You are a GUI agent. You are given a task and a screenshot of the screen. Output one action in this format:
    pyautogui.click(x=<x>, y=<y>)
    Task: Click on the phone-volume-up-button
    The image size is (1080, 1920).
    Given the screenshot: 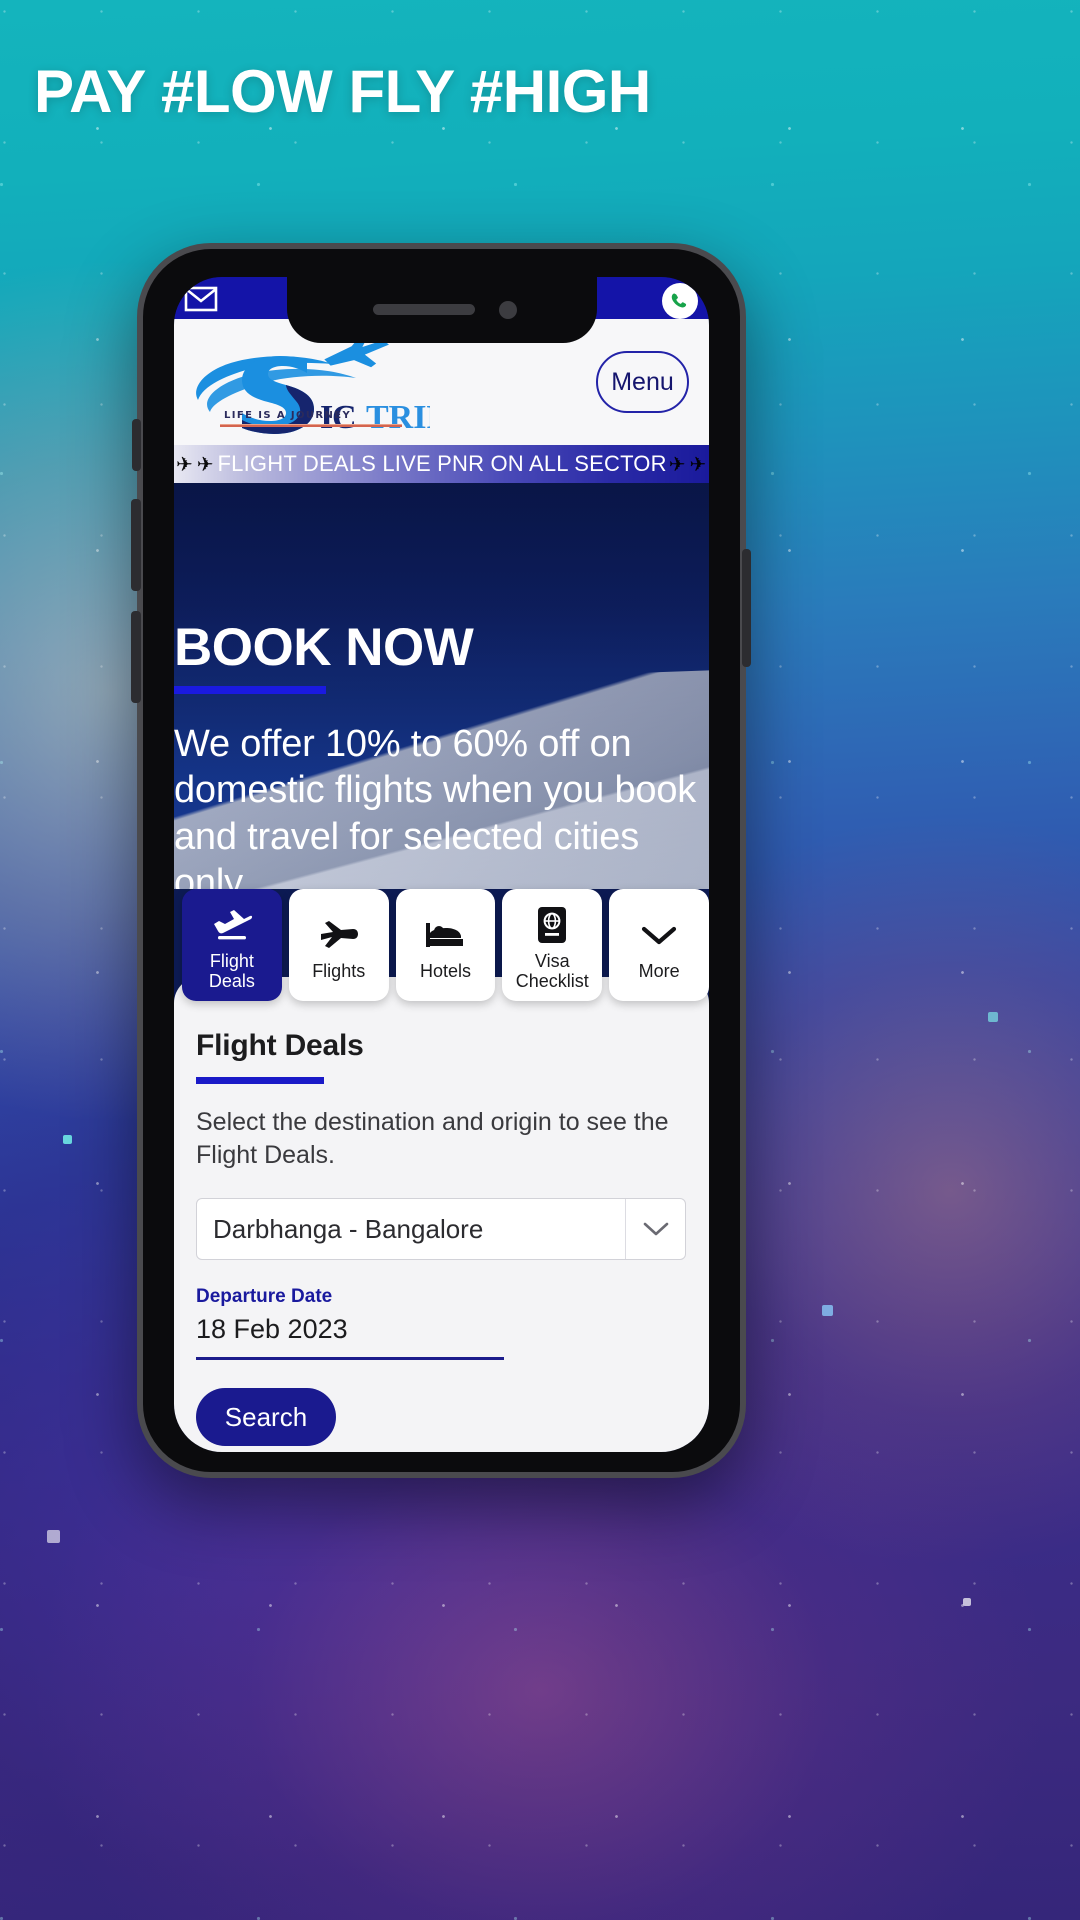 What is the action you would take?
    pyautogui.click(x=136, y=545)
    